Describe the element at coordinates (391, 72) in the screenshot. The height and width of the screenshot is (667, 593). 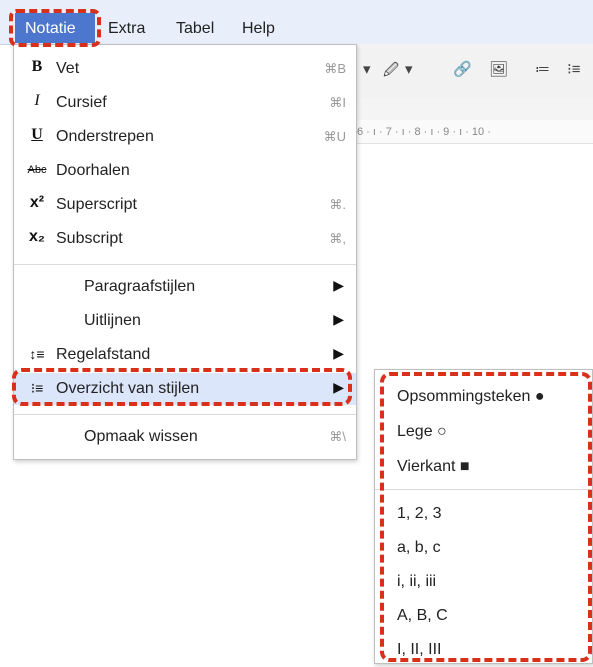
I see `highlighter-icon: 🖉` at that location.